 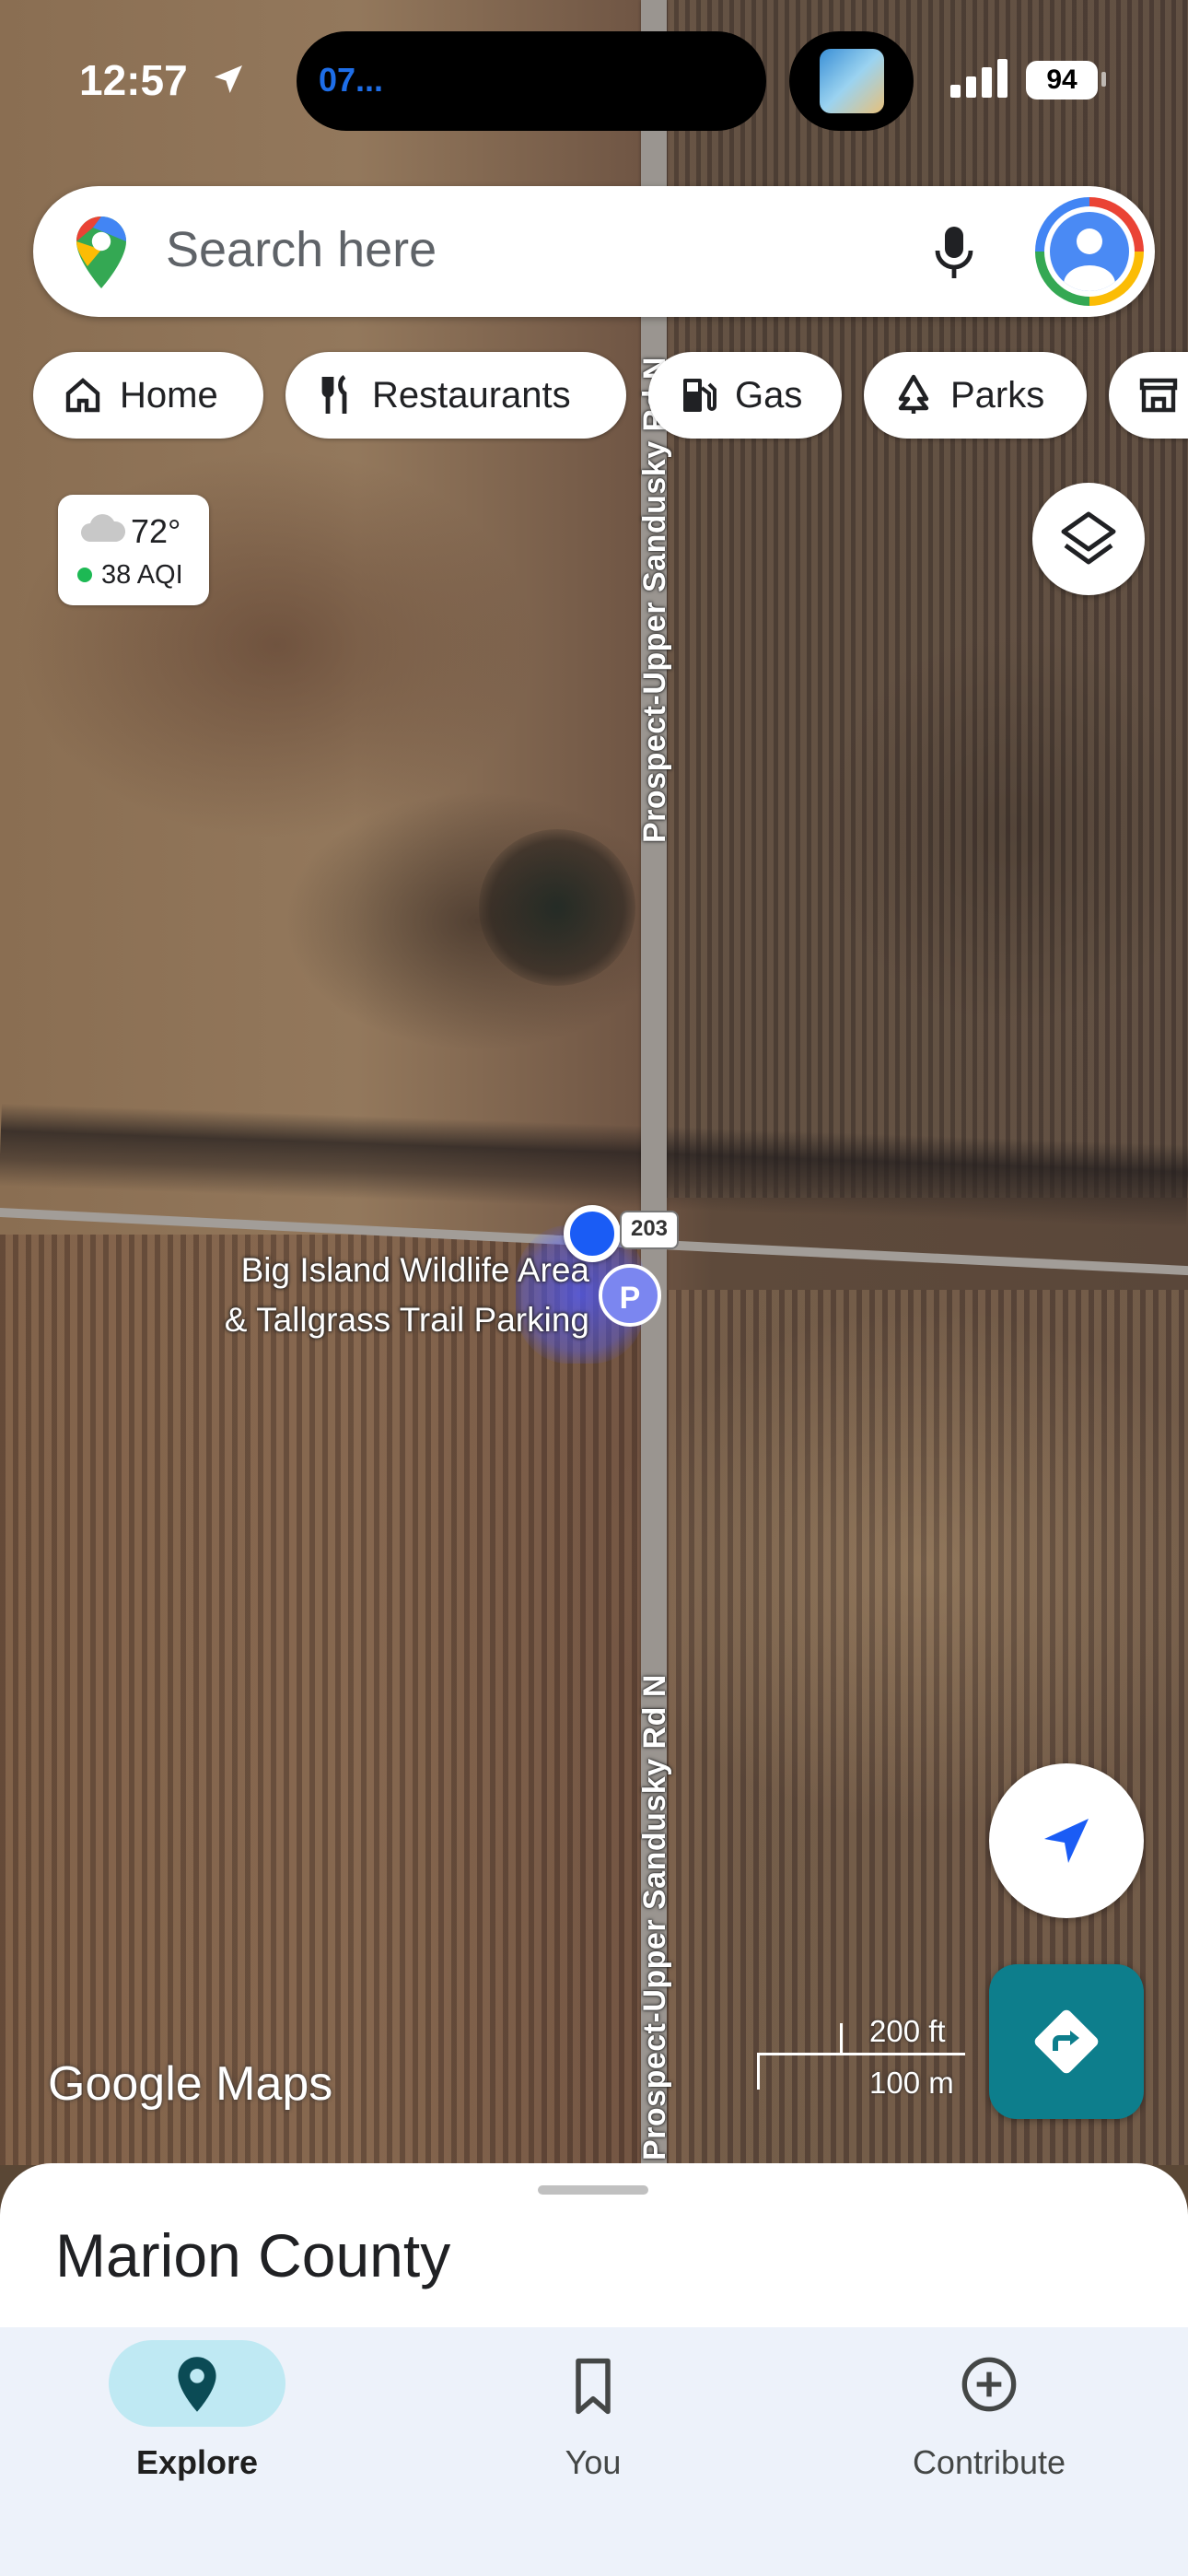 I want to click on google-maps-logo: Google Maps, so click(x=190, y=2084).